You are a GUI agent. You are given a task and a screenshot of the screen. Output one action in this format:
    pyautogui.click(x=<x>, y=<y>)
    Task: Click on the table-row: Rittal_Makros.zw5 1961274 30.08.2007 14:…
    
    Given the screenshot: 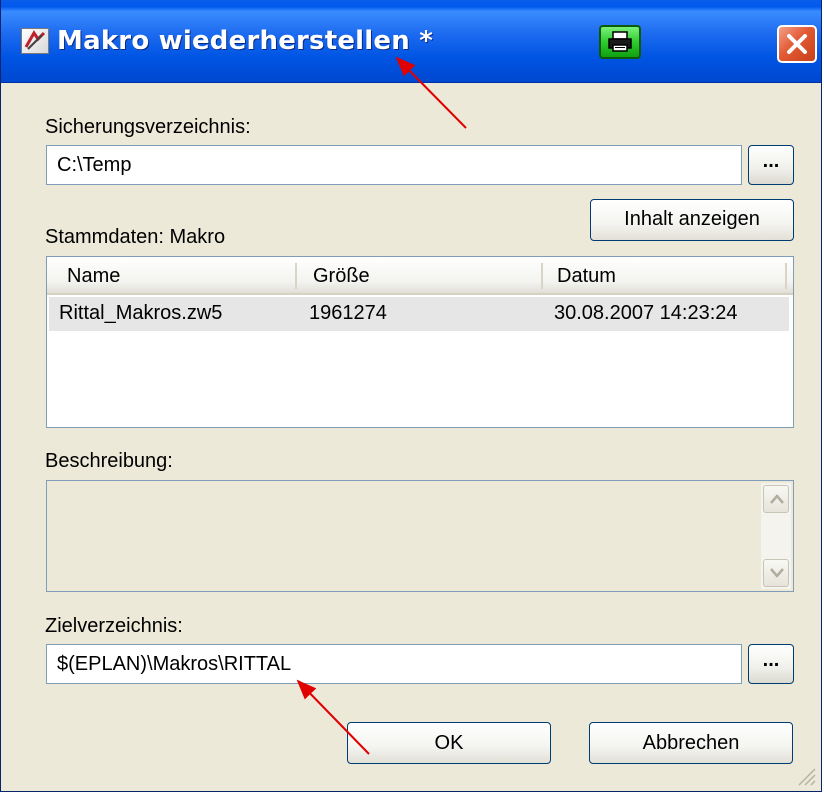 What is the action you would take?
    pyautogui.click(x=419, y=314)
    